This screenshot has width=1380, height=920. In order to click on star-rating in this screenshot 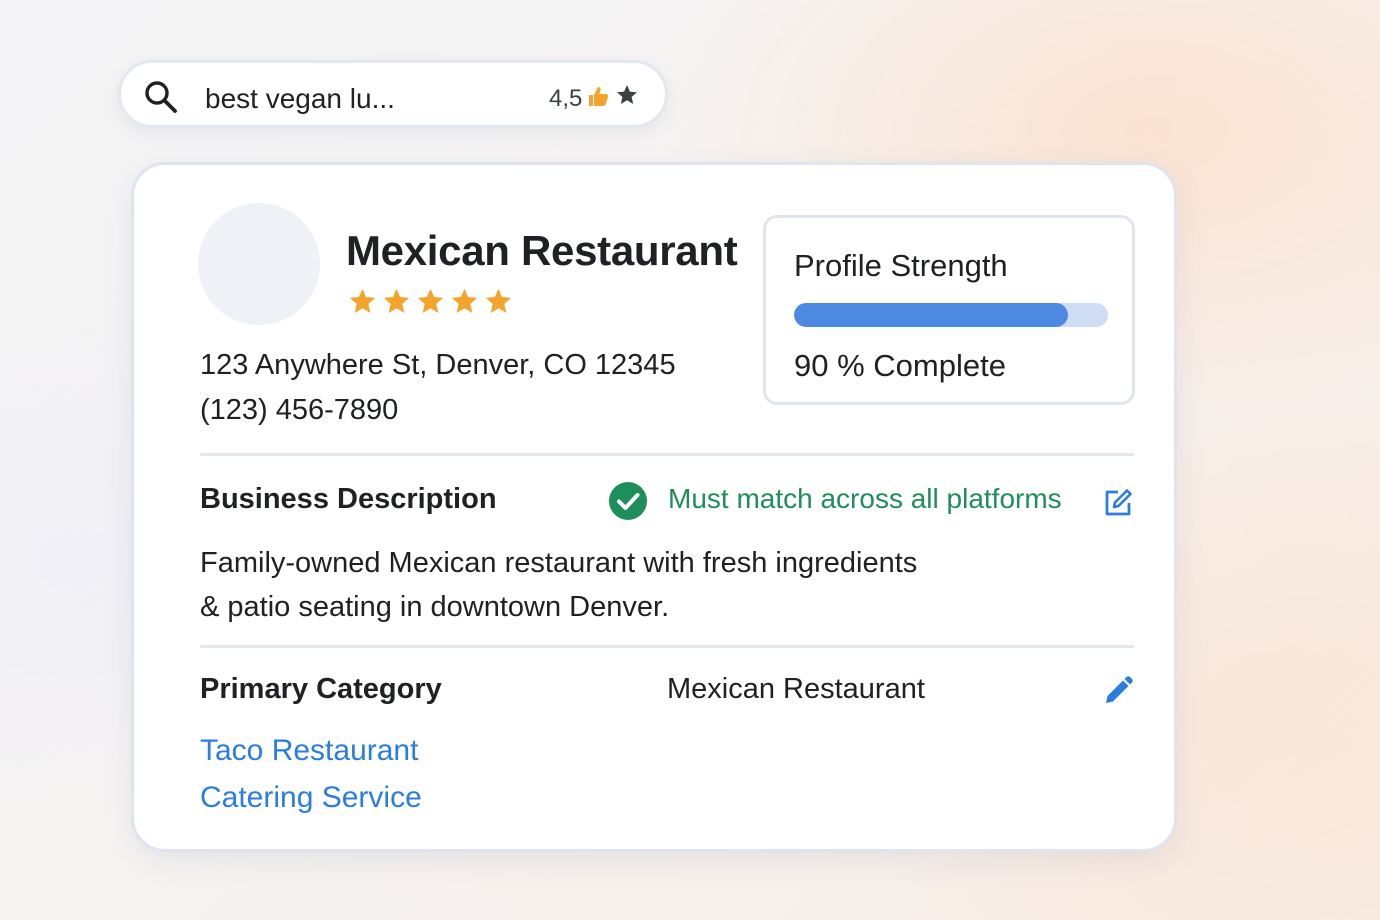, I will do `click(430, 301)`.